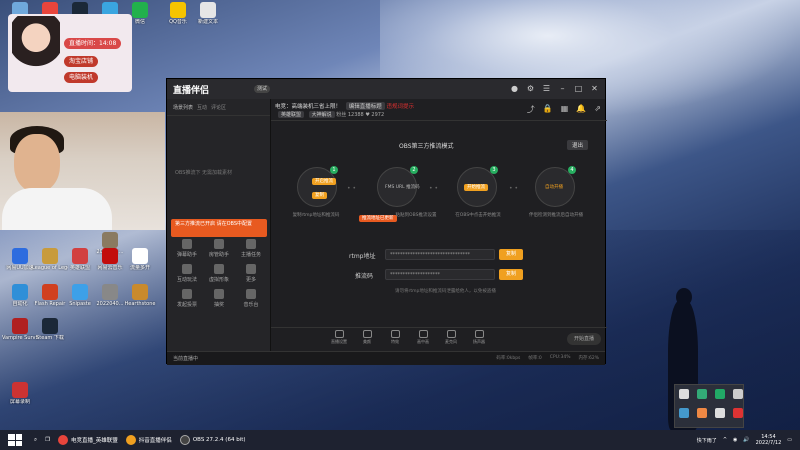  What do you see at coordinates (479, 334) in the screenshot?
I see `speaker-icon` at bounding box center [479, 334].